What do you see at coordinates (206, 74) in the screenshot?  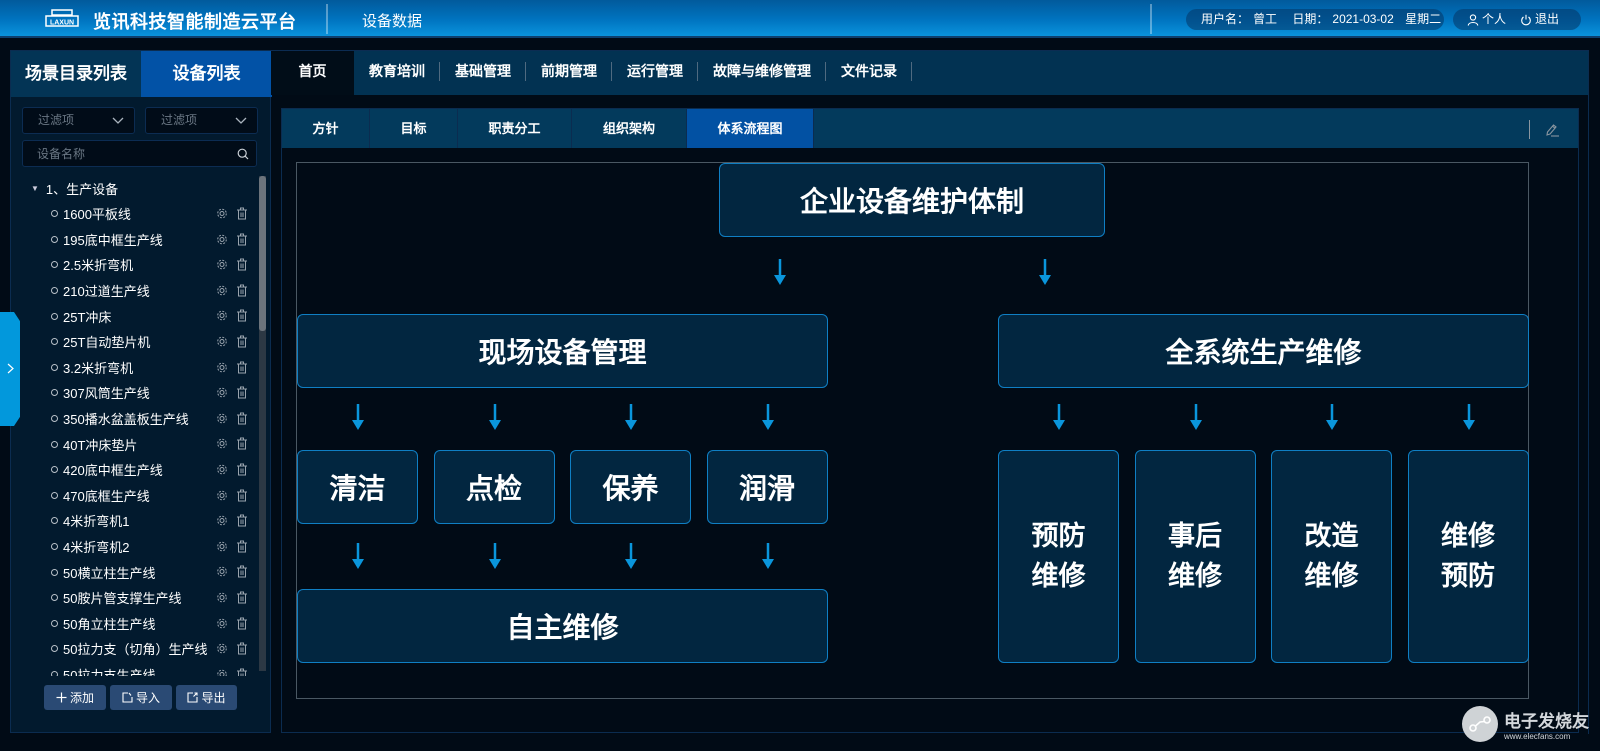 I see `tab-device-list: 设备列表` at bounding box center [206, 74].